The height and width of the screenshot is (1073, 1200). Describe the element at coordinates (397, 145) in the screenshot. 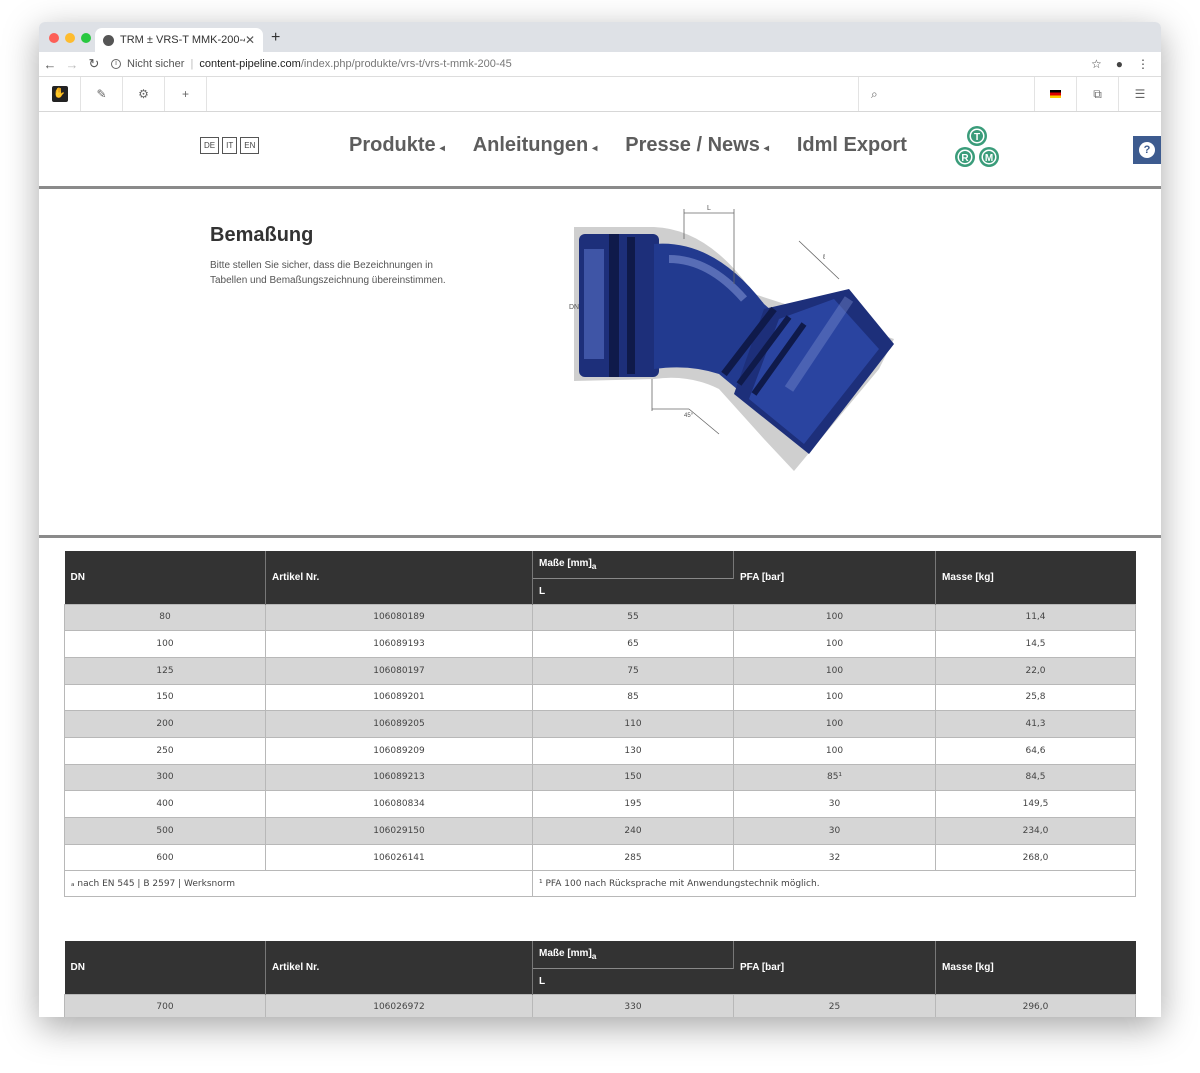

I see `nav-produkte: Produkte ◂` at that location.